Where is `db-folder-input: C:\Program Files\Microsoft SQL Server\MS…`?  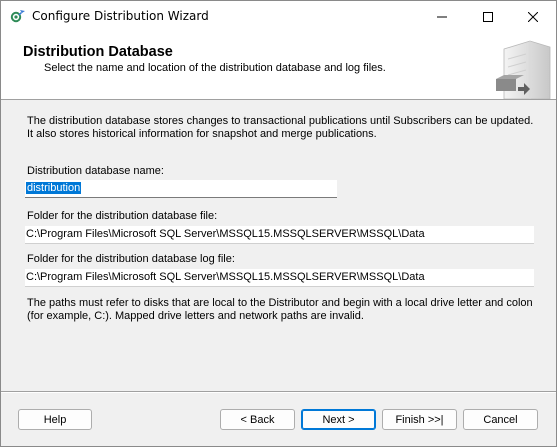
db-folder-input: C:\Program Files\Microsoft SQL Server\MS… is located at coordinates (279, 235).